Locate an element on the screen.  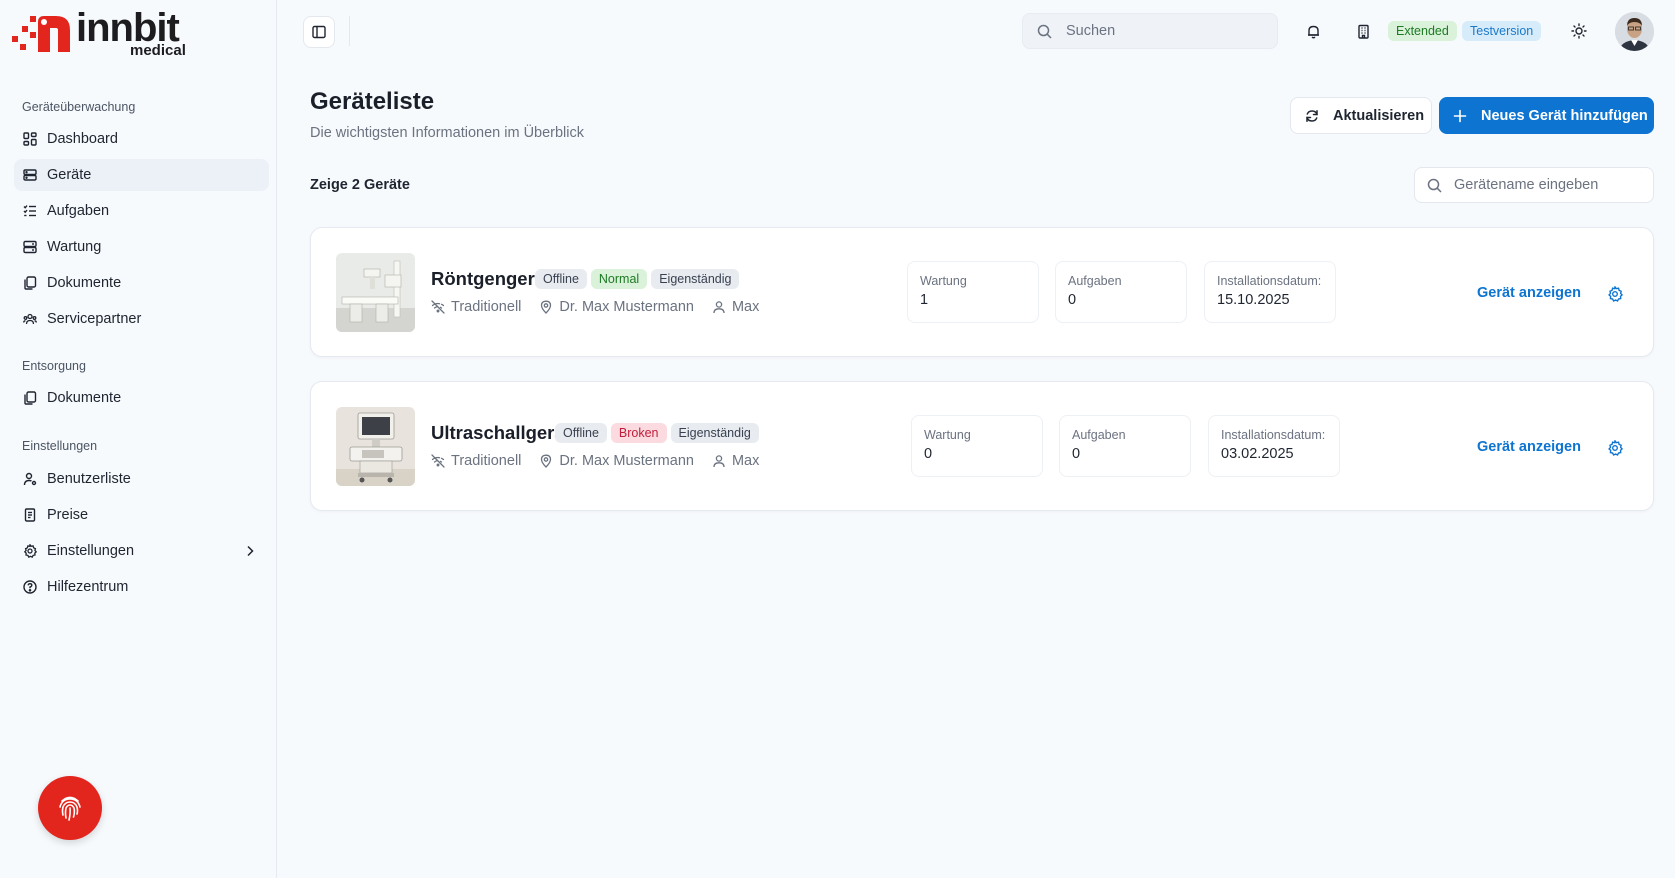
device-filter is located at coordinates (1534, 185).